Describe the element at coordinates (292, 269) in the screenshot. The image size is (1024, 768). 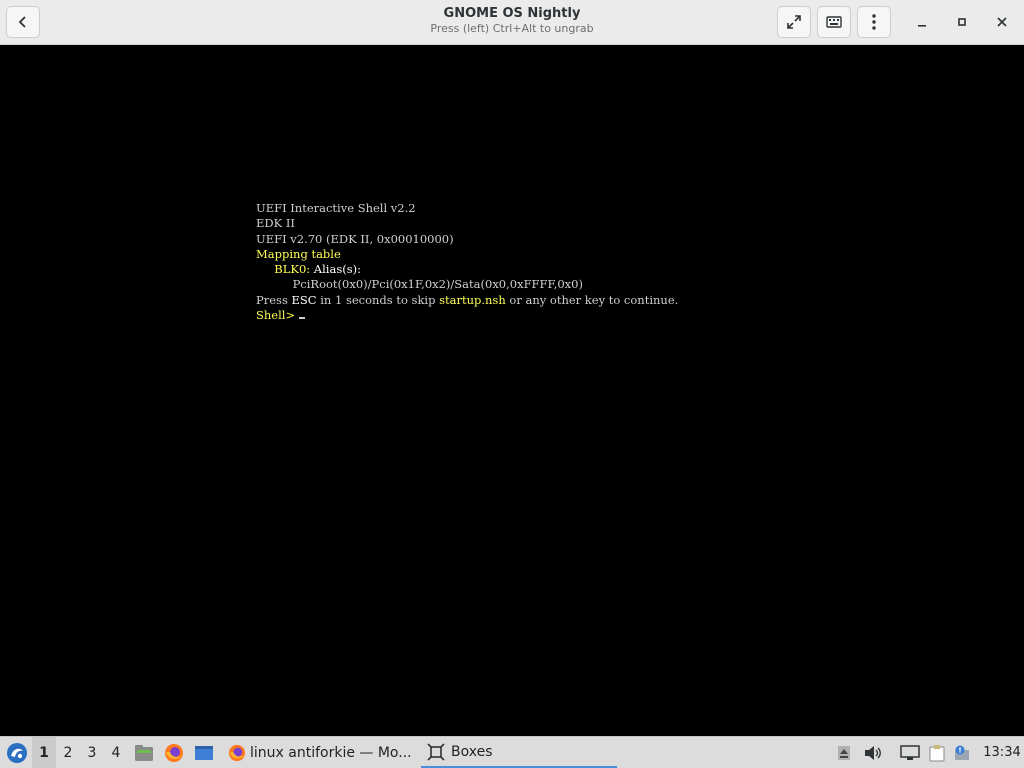
I see `console-device-name: BLK0:` at that location.